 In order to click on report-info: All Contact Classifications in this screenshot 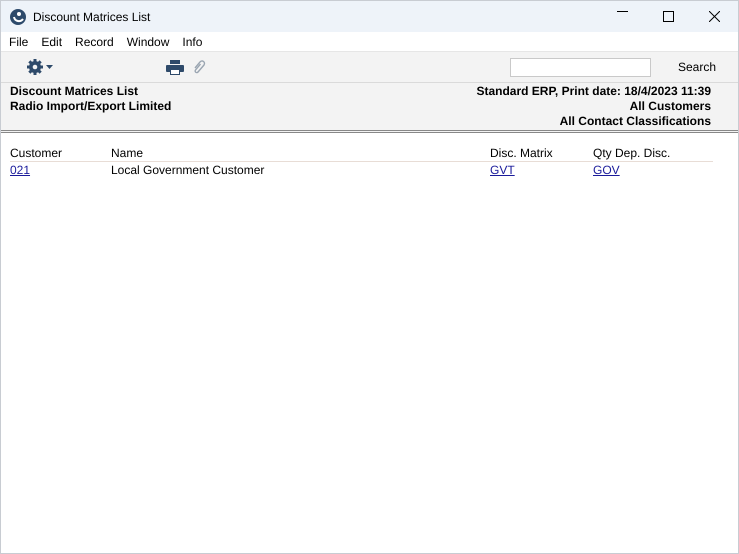, I will do `click(635, 121)`.